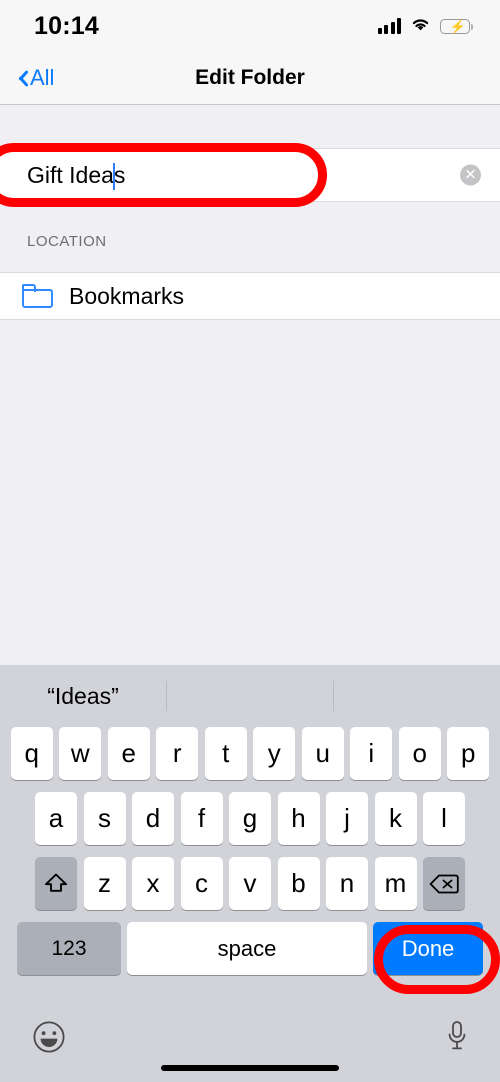 This screenshot has height=1082, width=500. Describe the element at coordinates (217, 175) in the screenshot. I see `folder-name-field` at that location.